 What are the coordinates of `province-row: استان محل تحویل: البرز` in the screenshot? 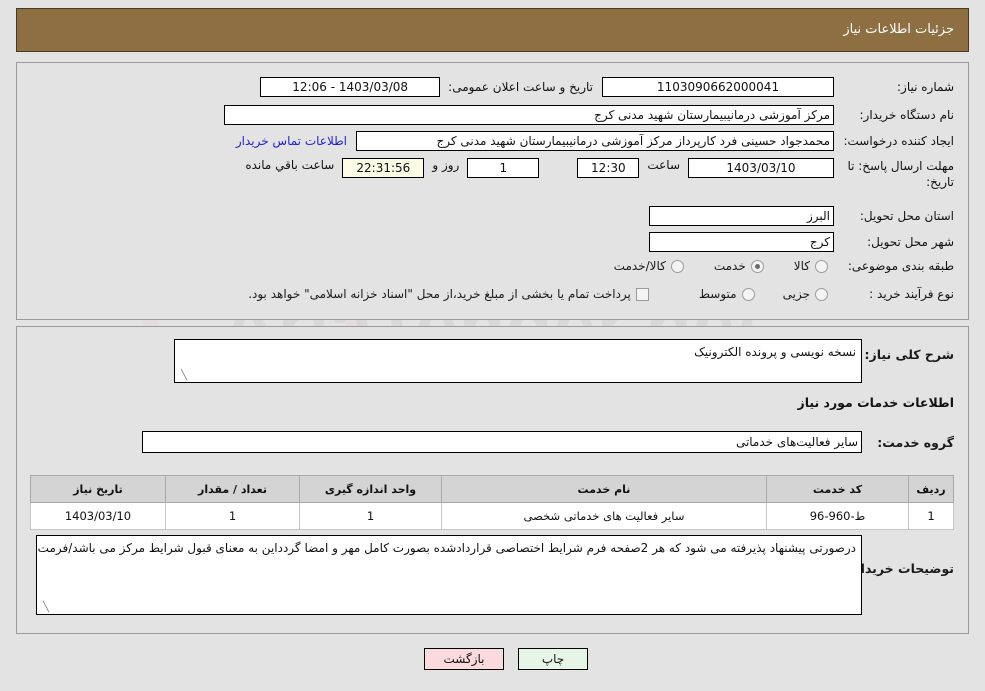 It's located at (801, 216).